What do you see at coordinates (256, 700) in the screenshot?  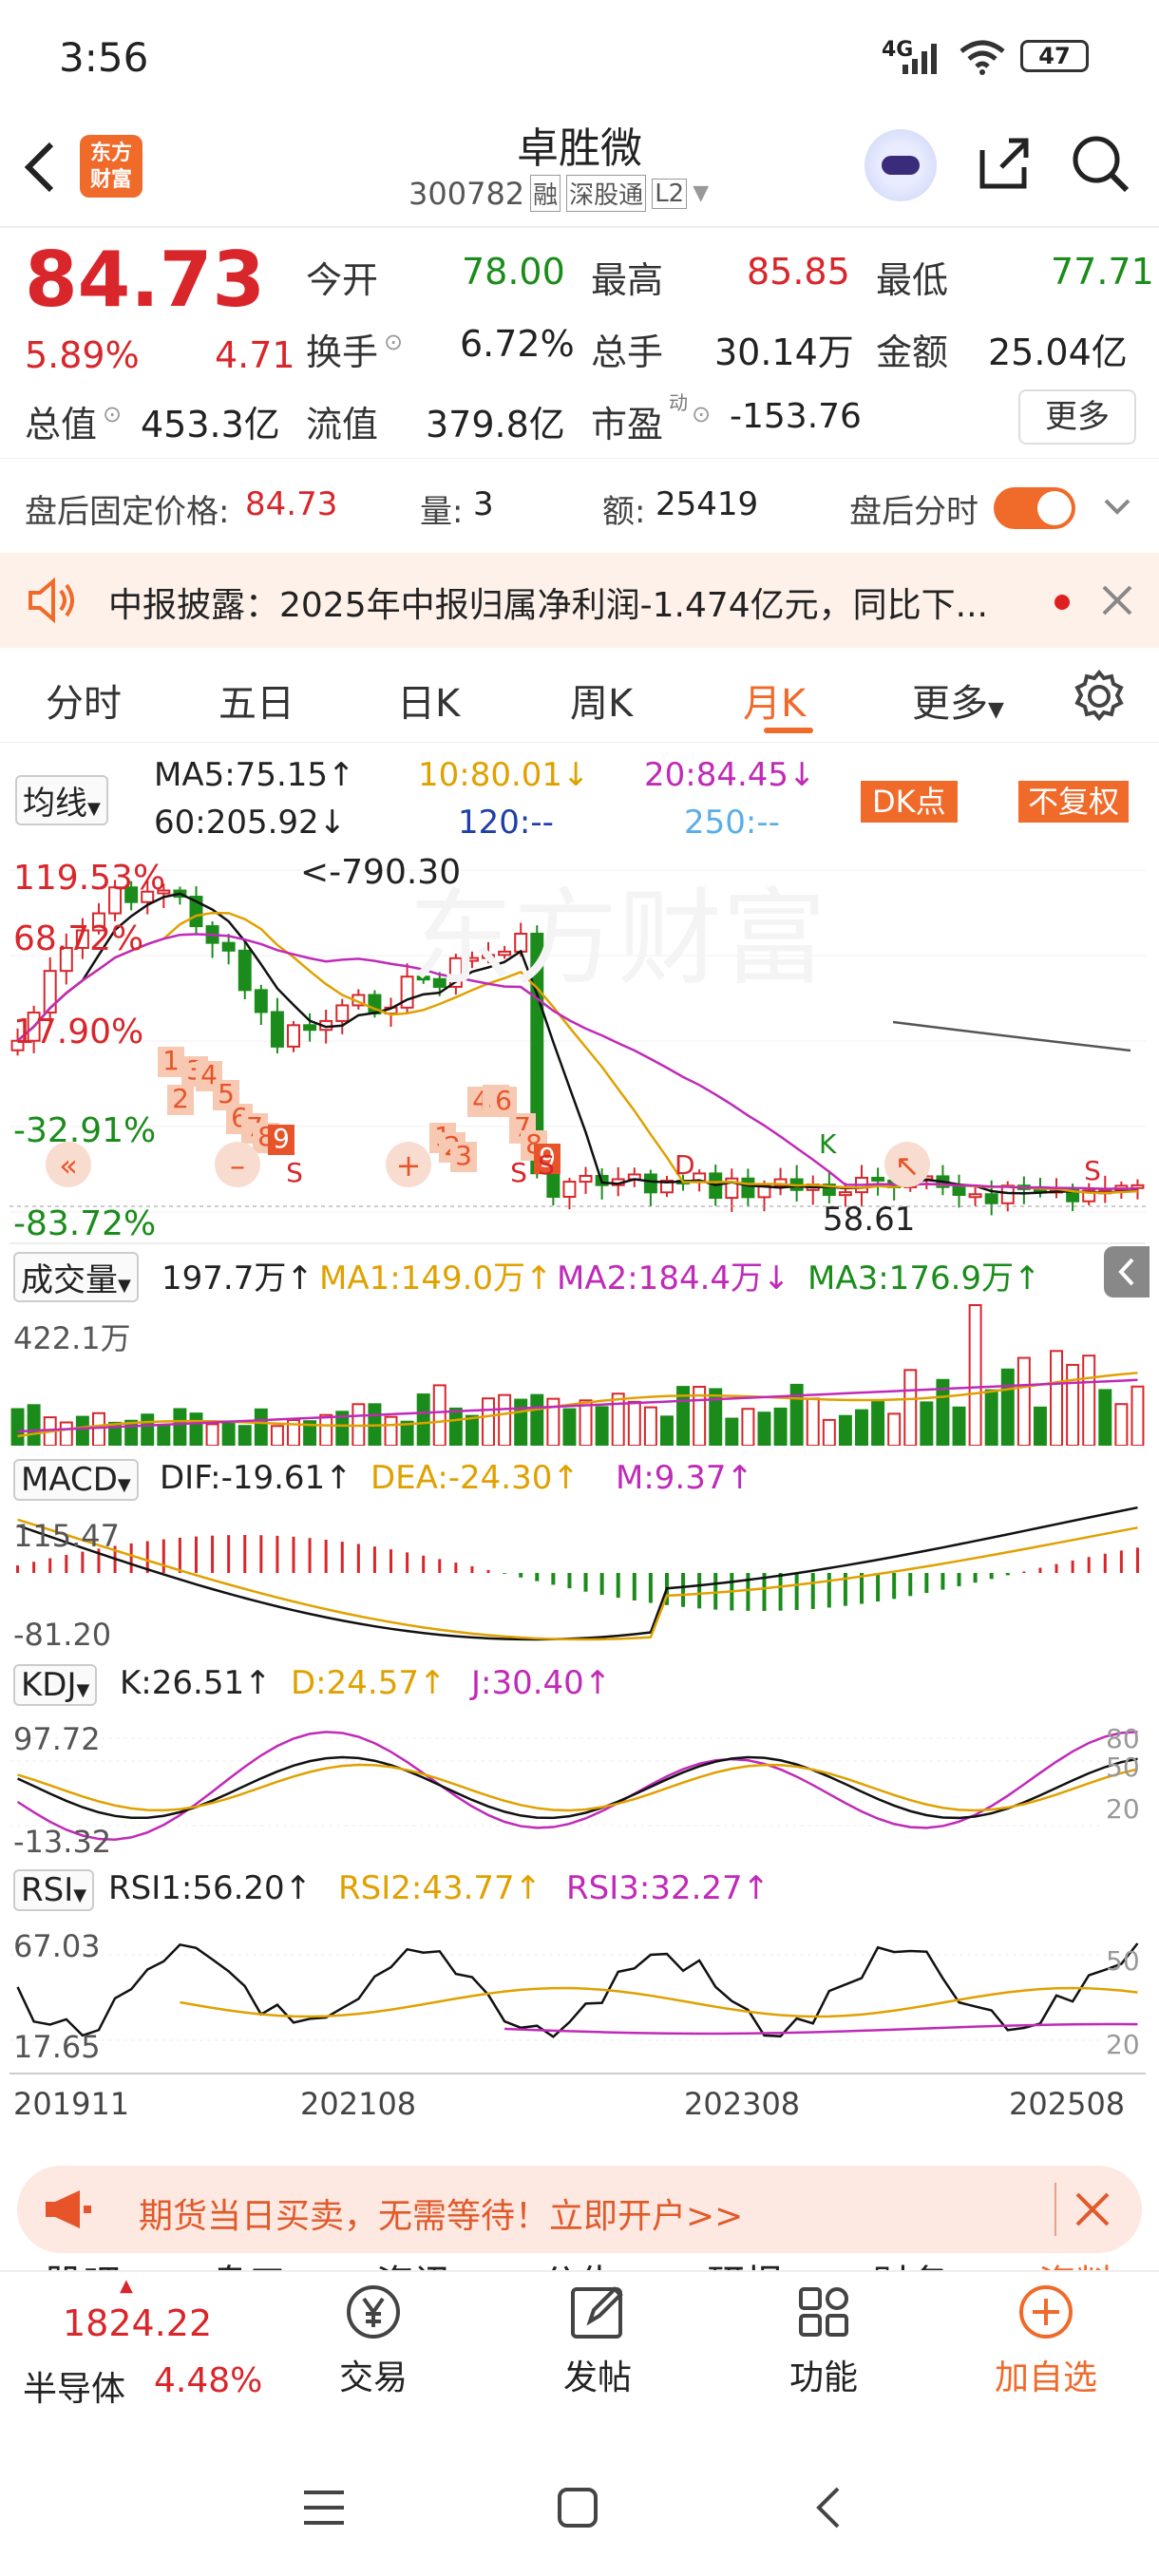 I see `tab-five-day: 五日` at bounding box center [256, 700].